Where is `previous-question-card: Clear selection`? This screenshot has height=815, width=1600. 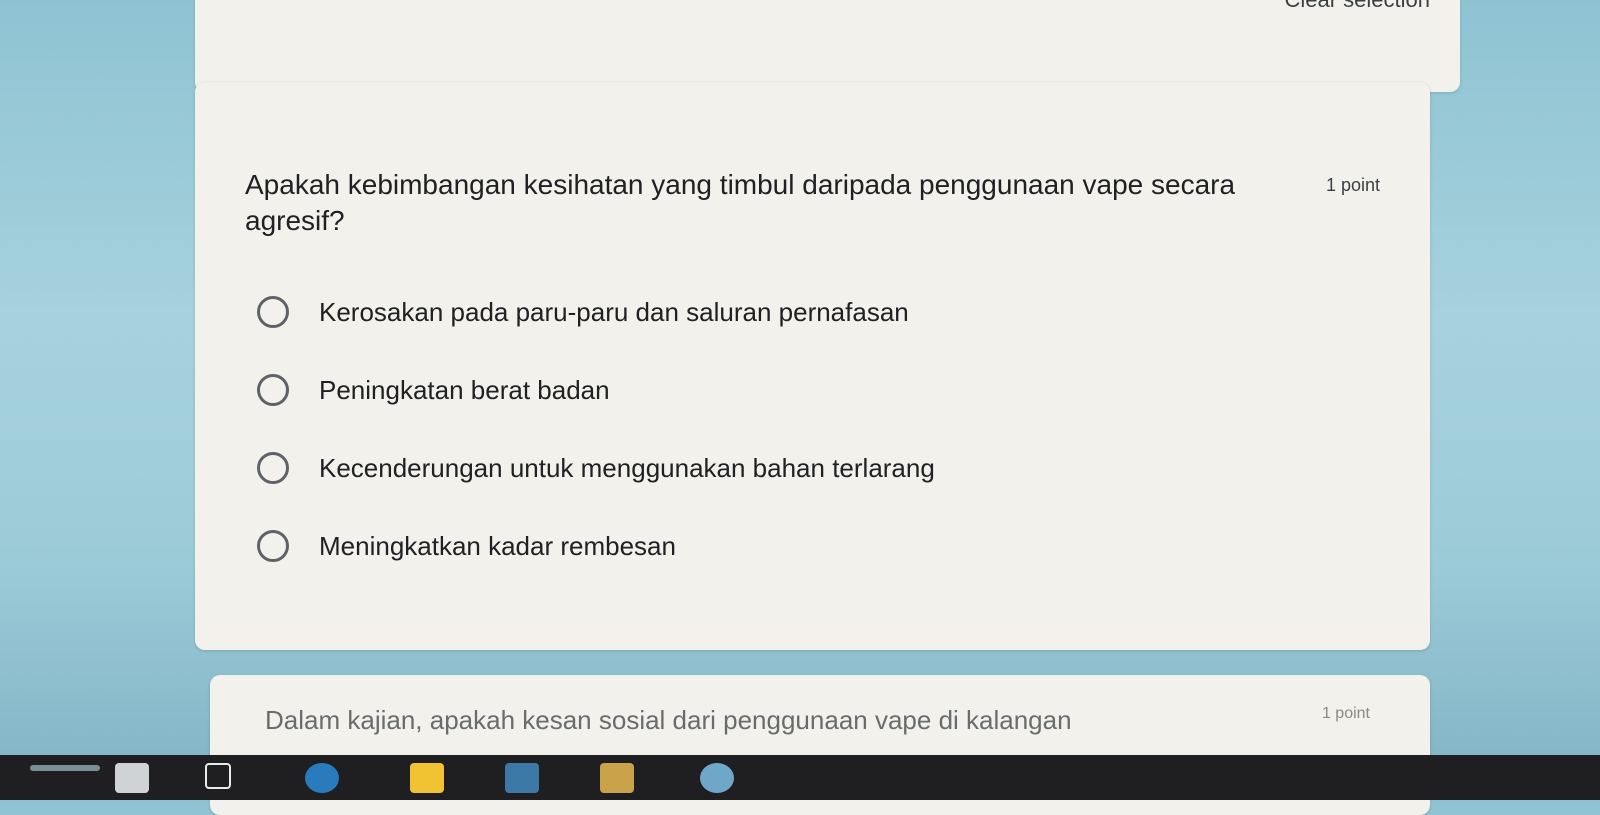
previous-question-card: Clear selection is located at coordinates (827, 46).